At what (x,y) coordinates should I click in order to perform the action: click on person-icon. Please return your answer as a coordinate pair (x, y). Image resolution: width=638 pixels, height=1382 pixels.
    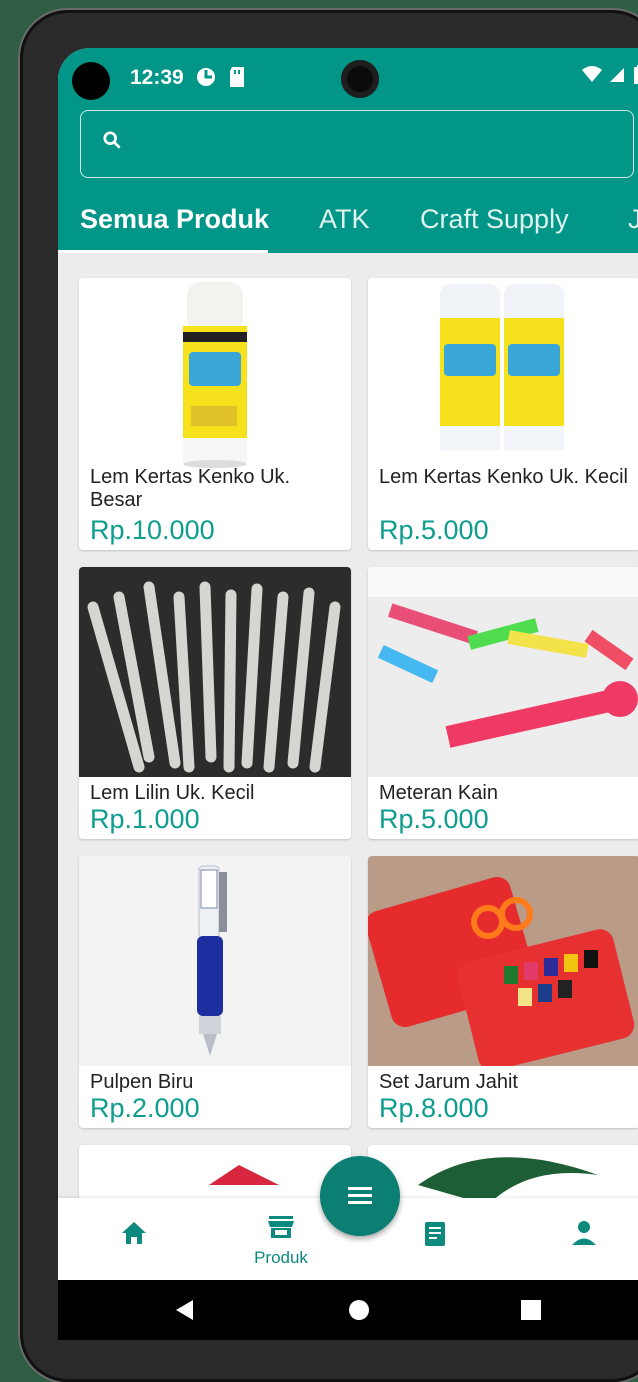
    Looking at the image, I should click on (584, 1233).